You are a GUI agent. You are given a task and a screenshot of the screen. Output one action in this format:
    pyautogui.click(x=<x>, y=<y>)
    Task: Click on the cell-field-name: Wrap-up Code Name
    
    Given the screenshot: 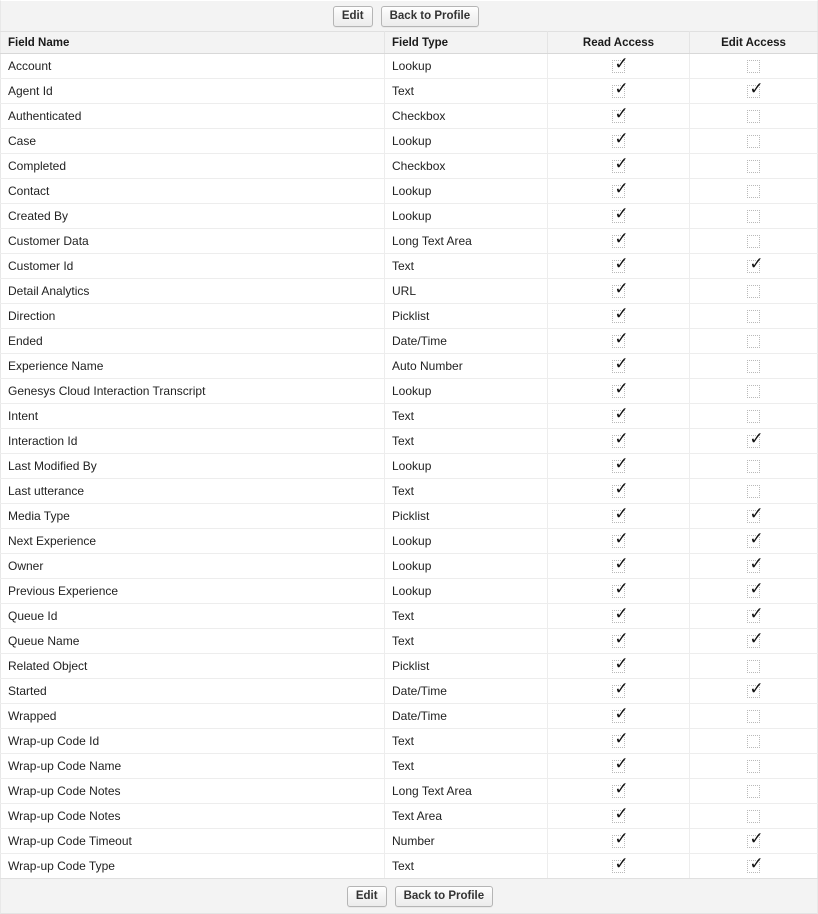 What is the action you would take?
    pyautogui.click(x=192, y=766)
    